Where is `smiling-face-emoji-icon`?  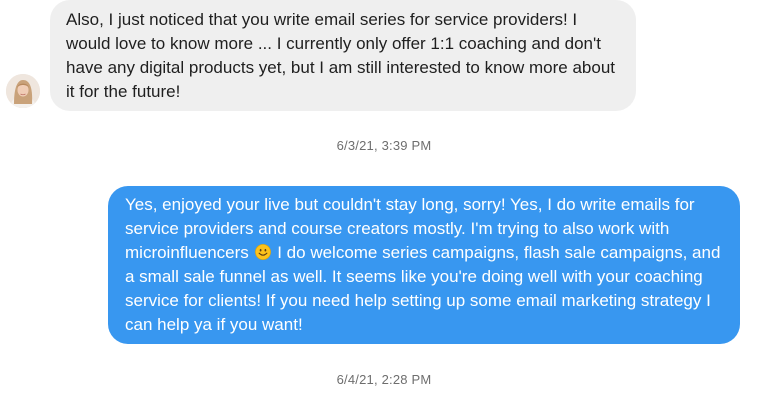
smiling-face-emoji-icon is located at coordinates (262, 252).